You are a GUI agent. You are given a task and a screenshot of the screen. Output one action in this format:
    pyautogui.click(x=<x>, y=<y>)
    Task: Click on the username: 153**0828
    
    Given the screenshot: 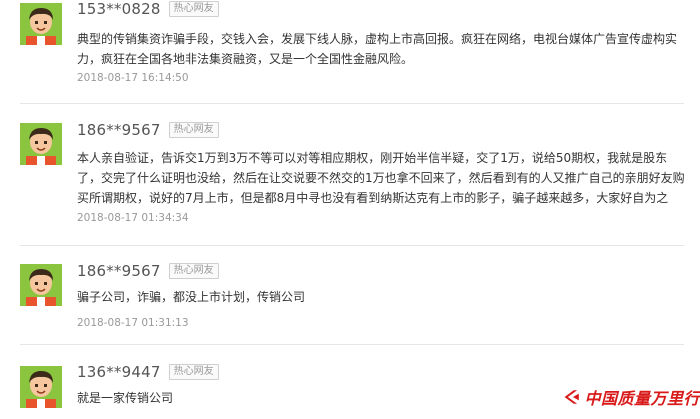 What is the action you would take?
    pyautogui.click(x=119, y=9)
    